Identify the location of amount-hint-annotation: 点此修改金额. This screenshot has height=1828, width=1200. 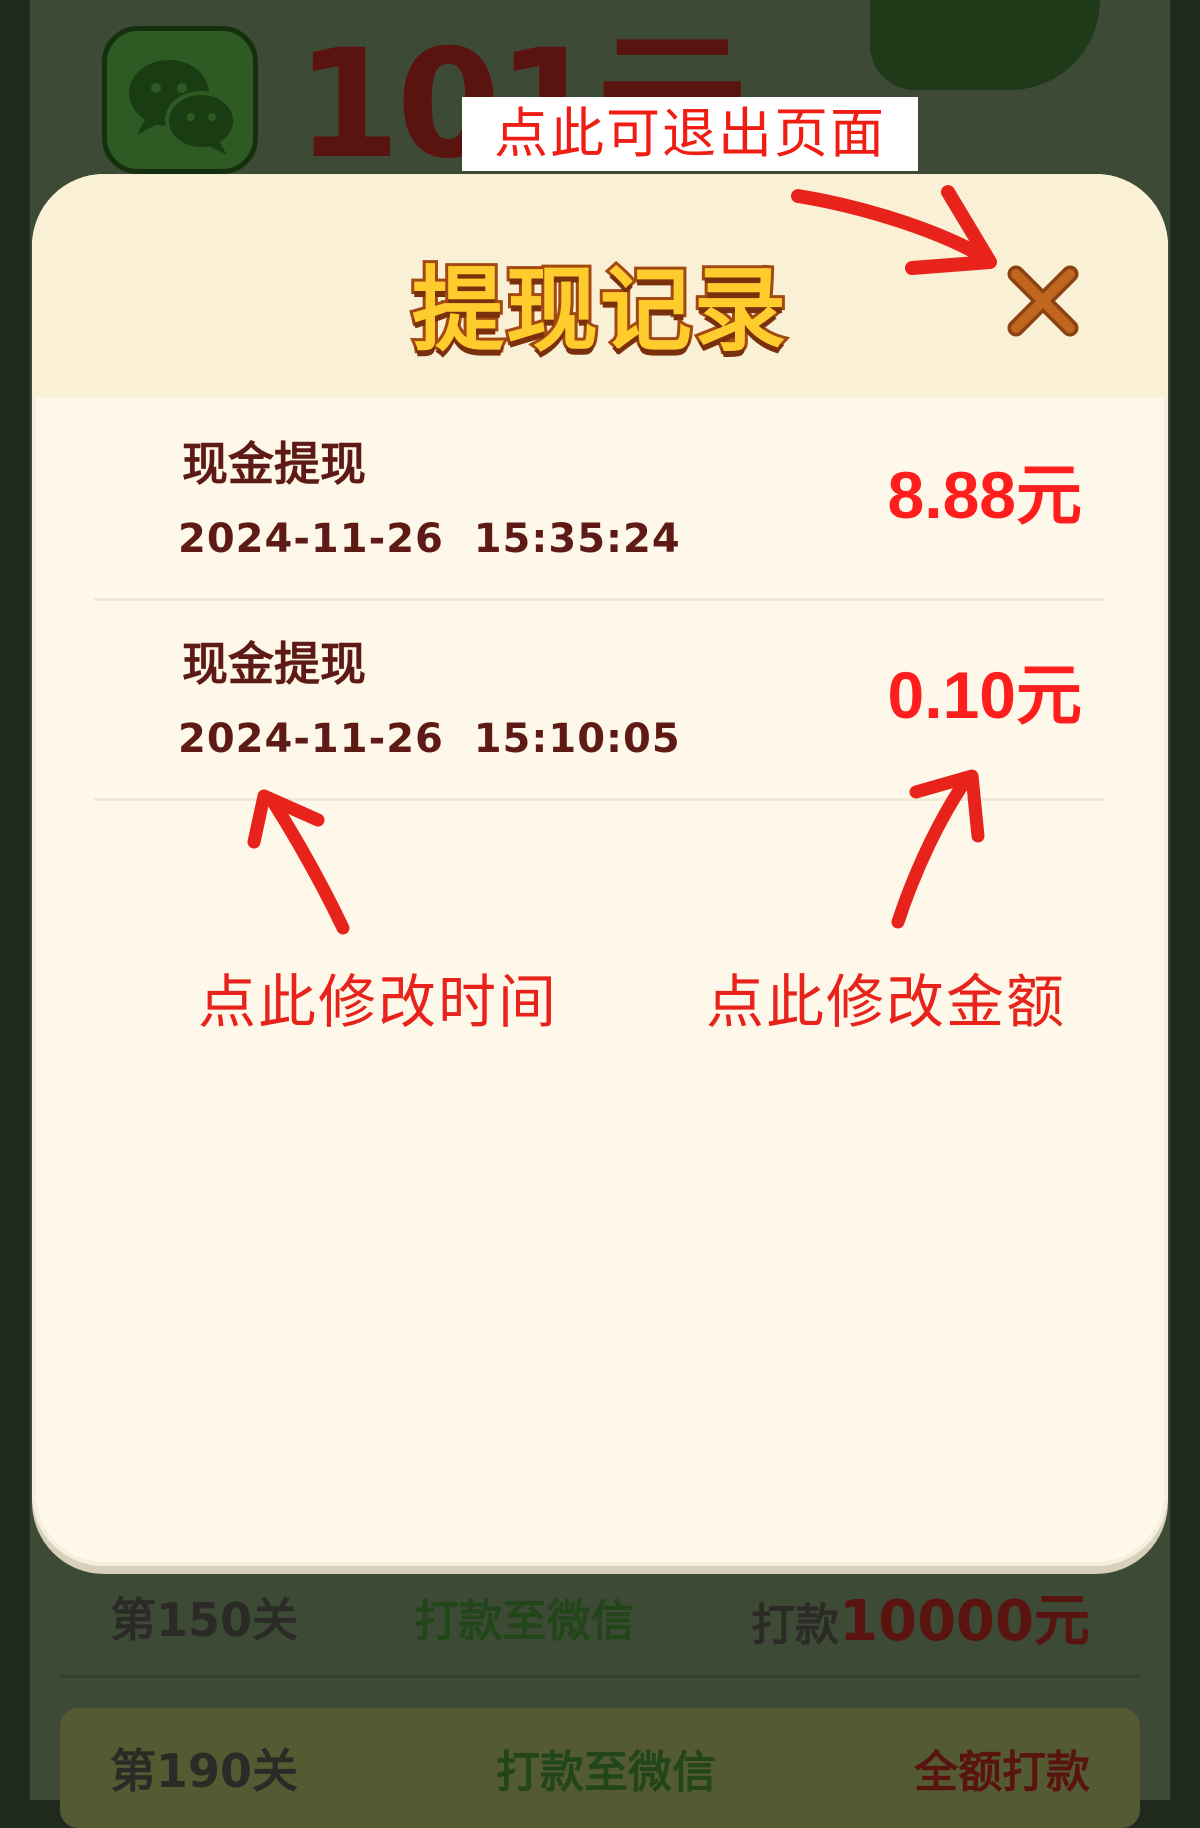
(886, 1002).